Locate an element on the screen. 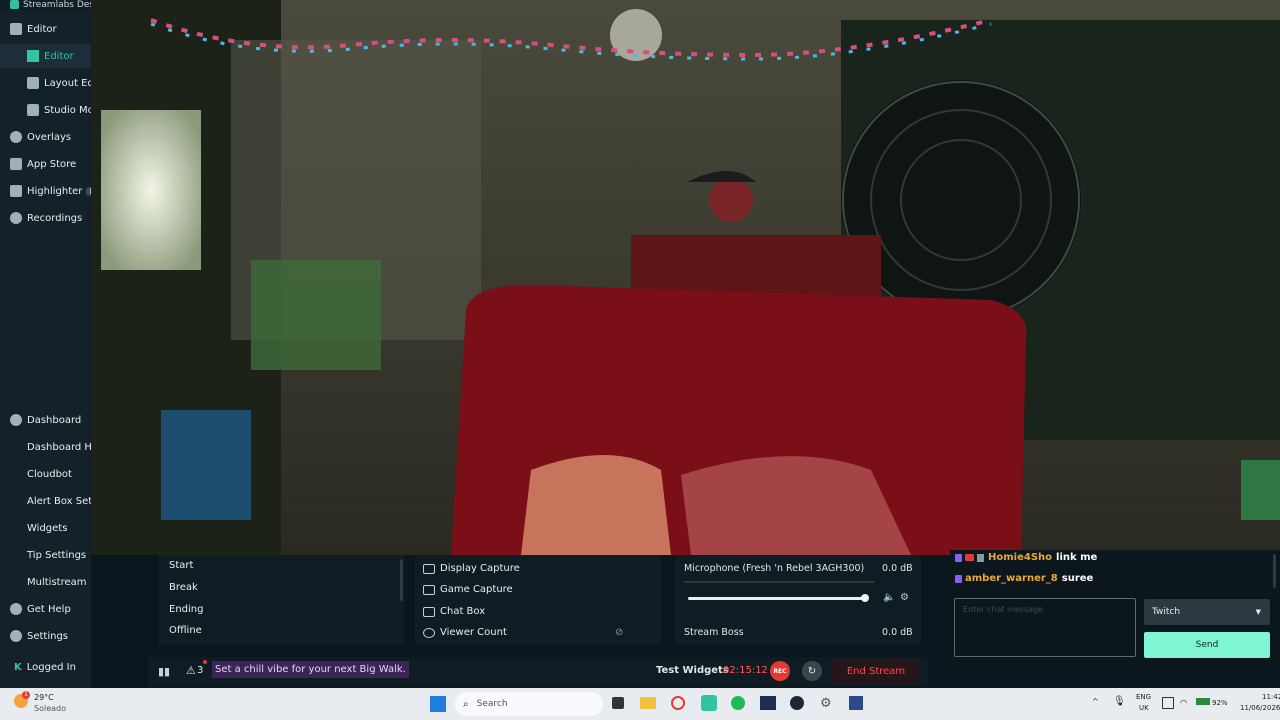 Image resolution: width=1280 pixels, height=720 pixels. speaker-icon: 🔈 is located at coordinates (889, 597).